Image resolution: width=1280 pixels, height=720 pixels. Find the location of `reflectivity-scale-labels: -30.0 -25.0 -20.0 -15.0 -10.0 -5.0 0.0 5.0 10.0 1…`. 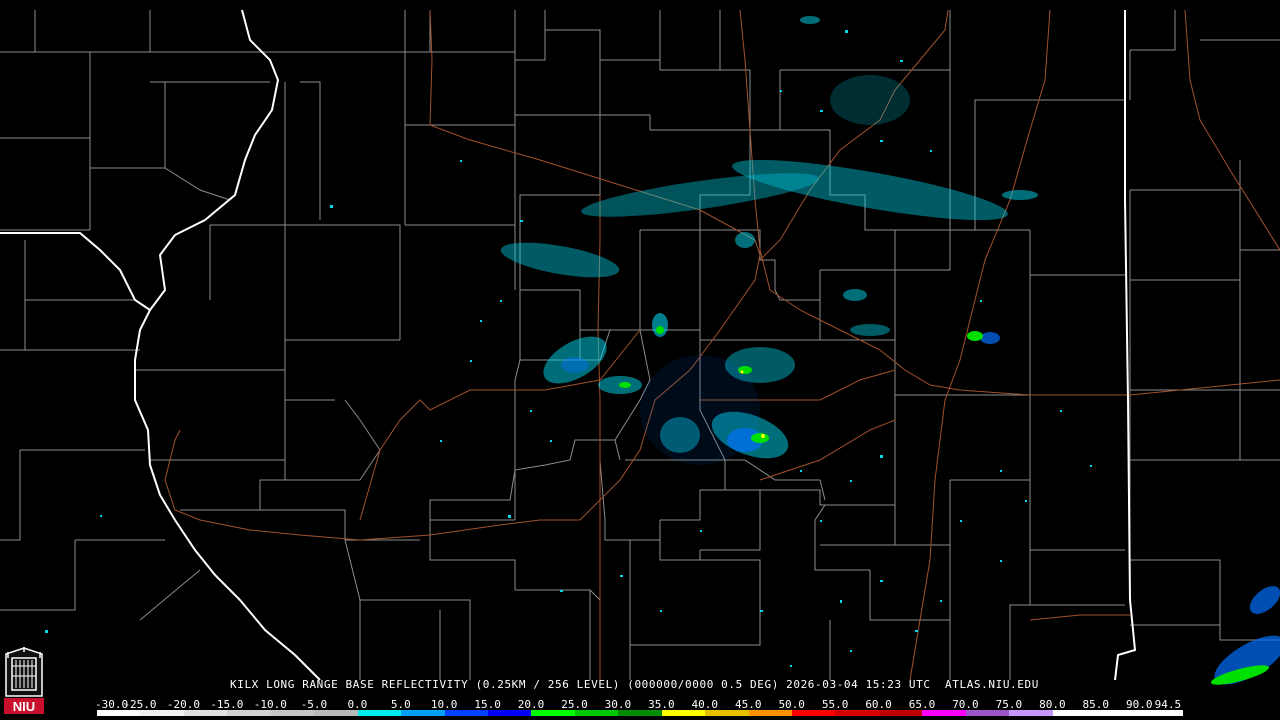

reflectivity-scale-labels: -30.0 -25.0 -20.0 -15.0 -10.0 -5.0 0.0 5.0 10.0 1… is located at coordinates (645, 704).